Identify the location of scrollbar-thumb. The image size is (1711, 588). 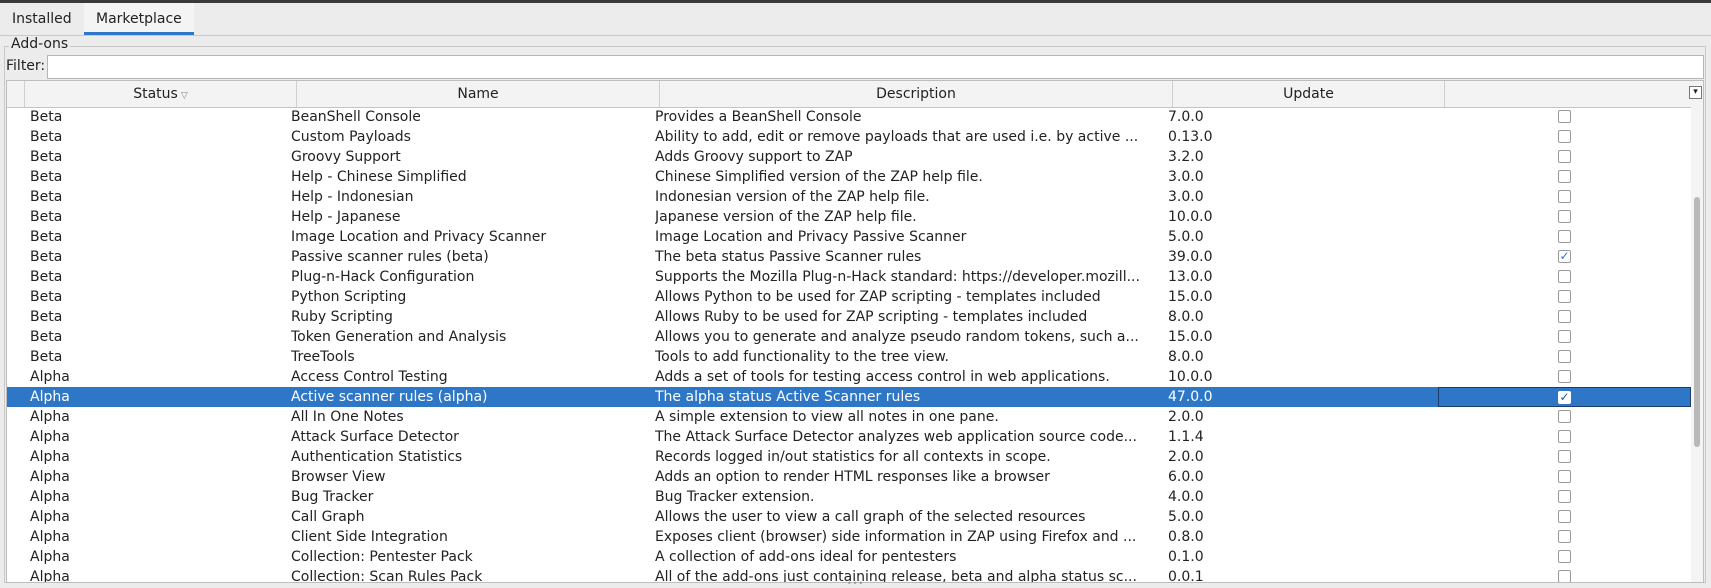
(1697, 322).